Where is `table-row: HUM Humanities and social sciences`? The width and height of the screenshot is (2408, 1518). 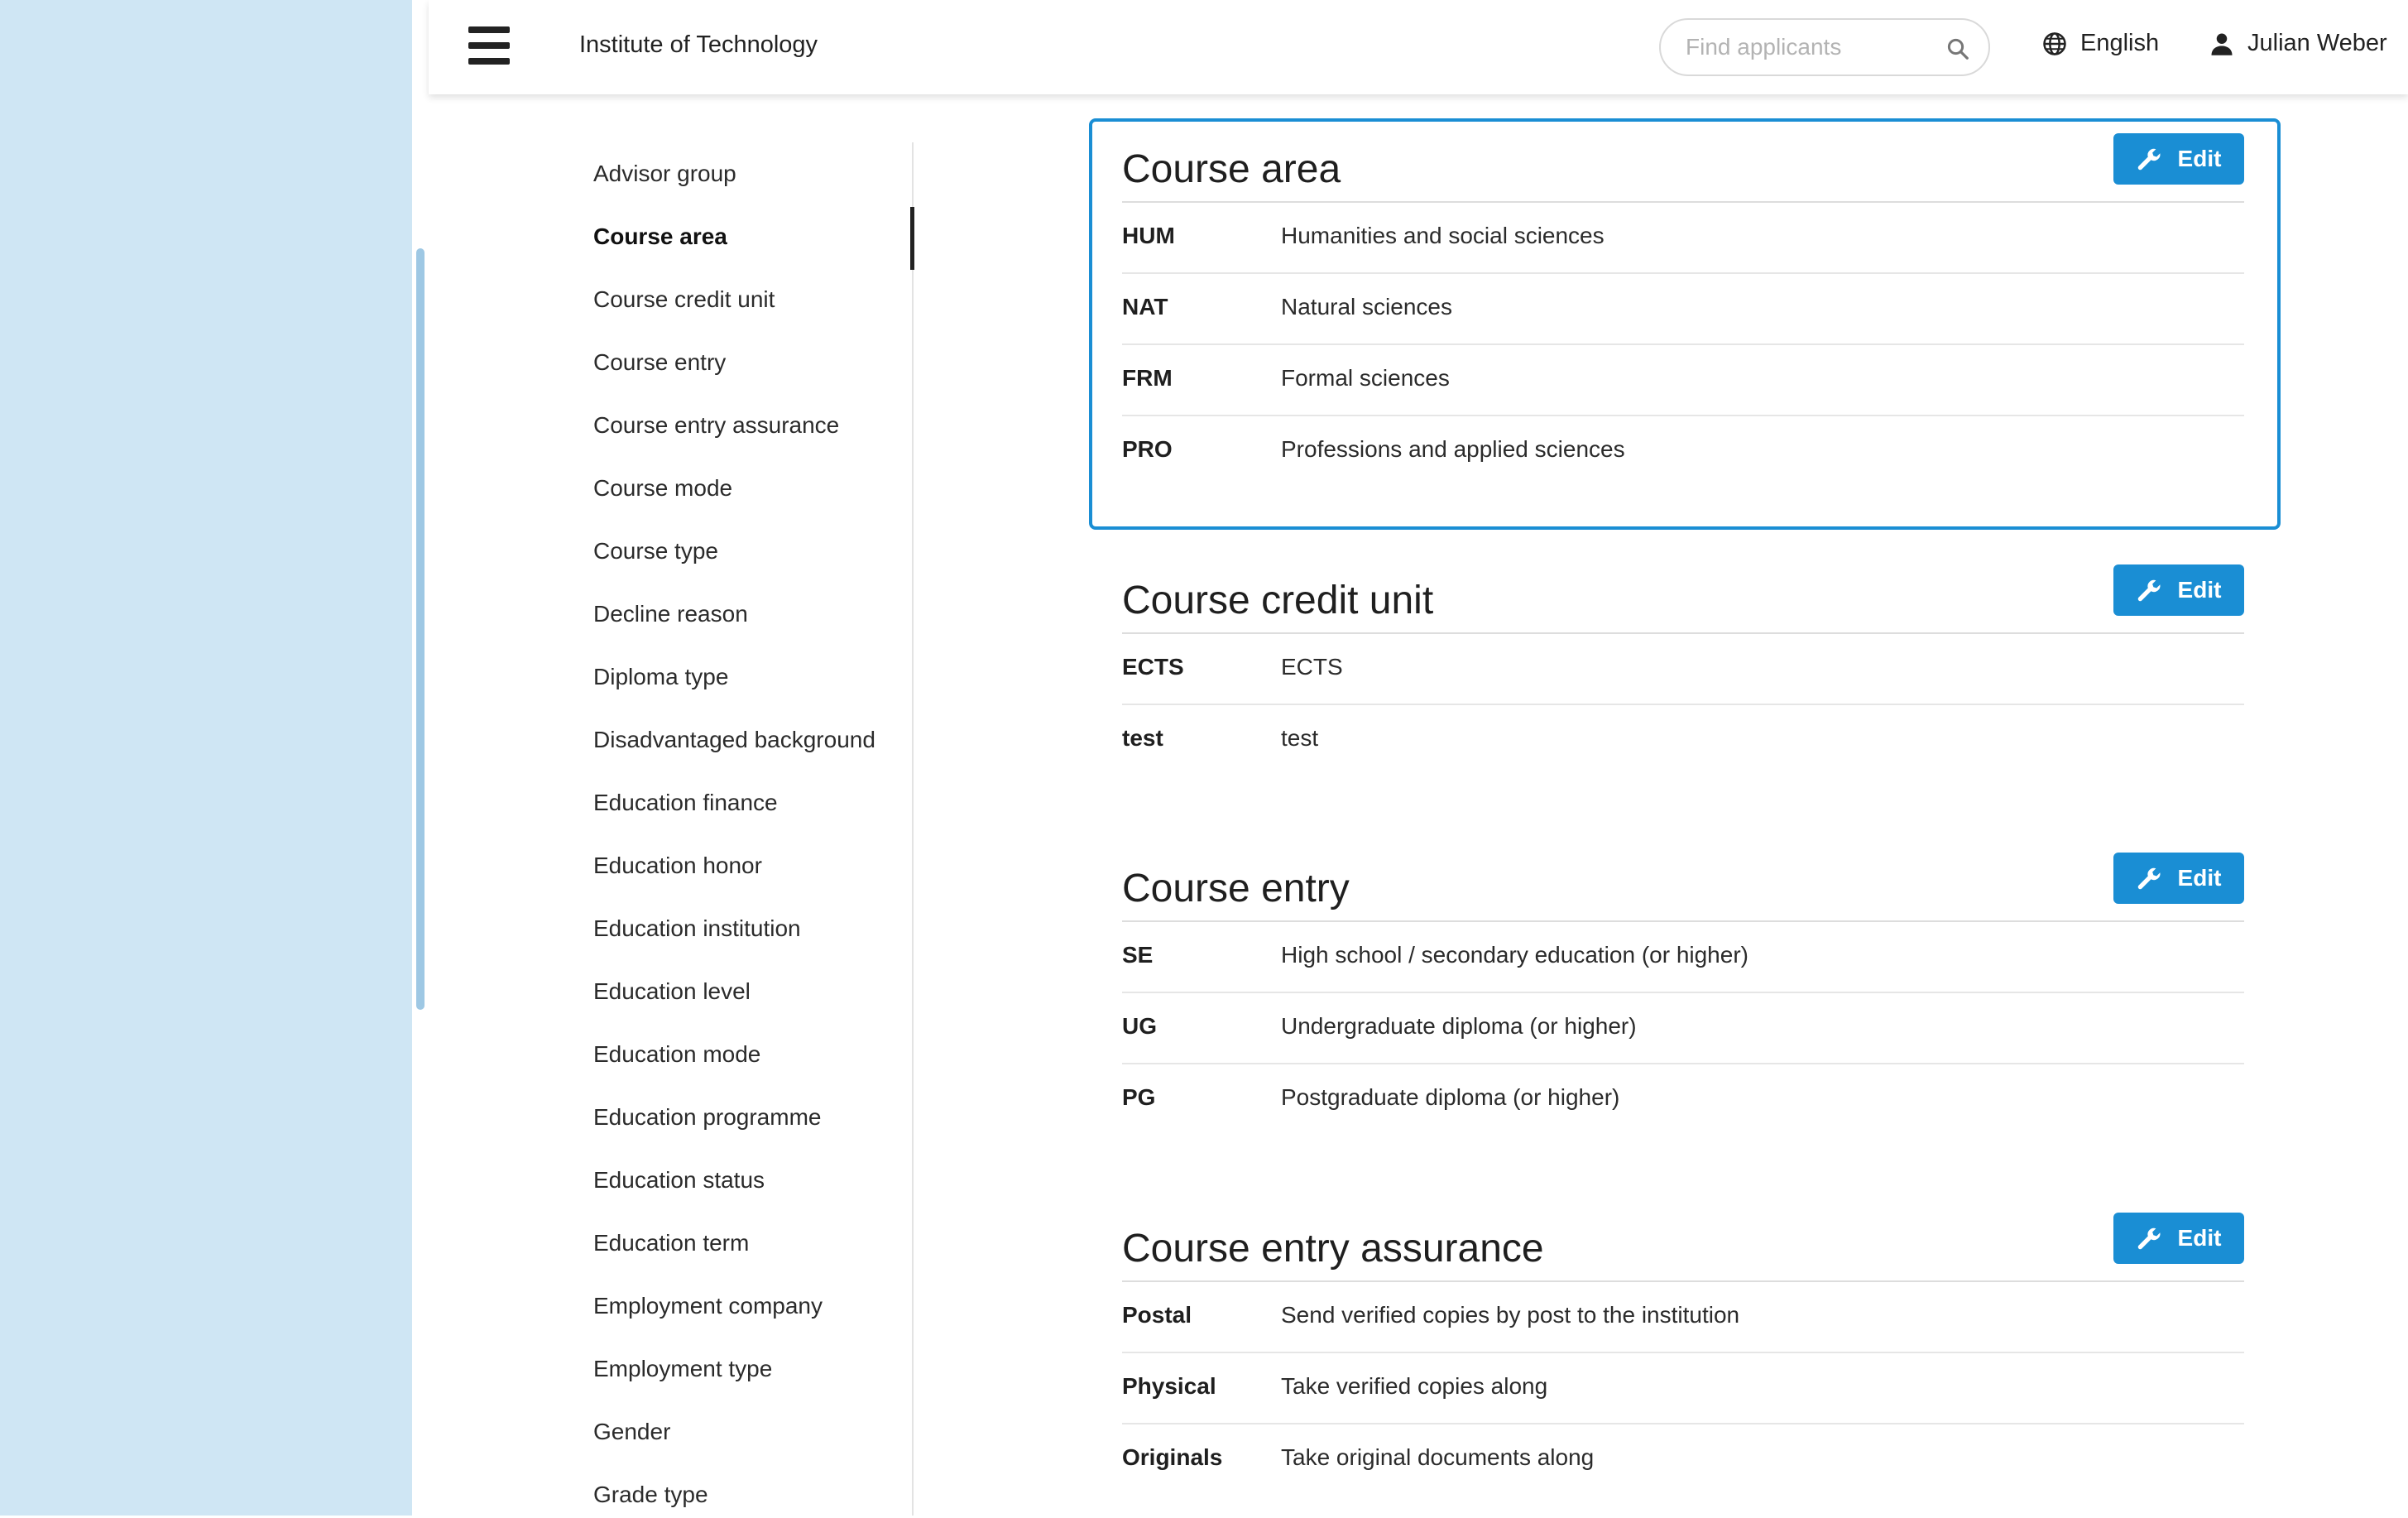 table-row: HUM Humanities and social sciences is located at coordinates (1683, 239).